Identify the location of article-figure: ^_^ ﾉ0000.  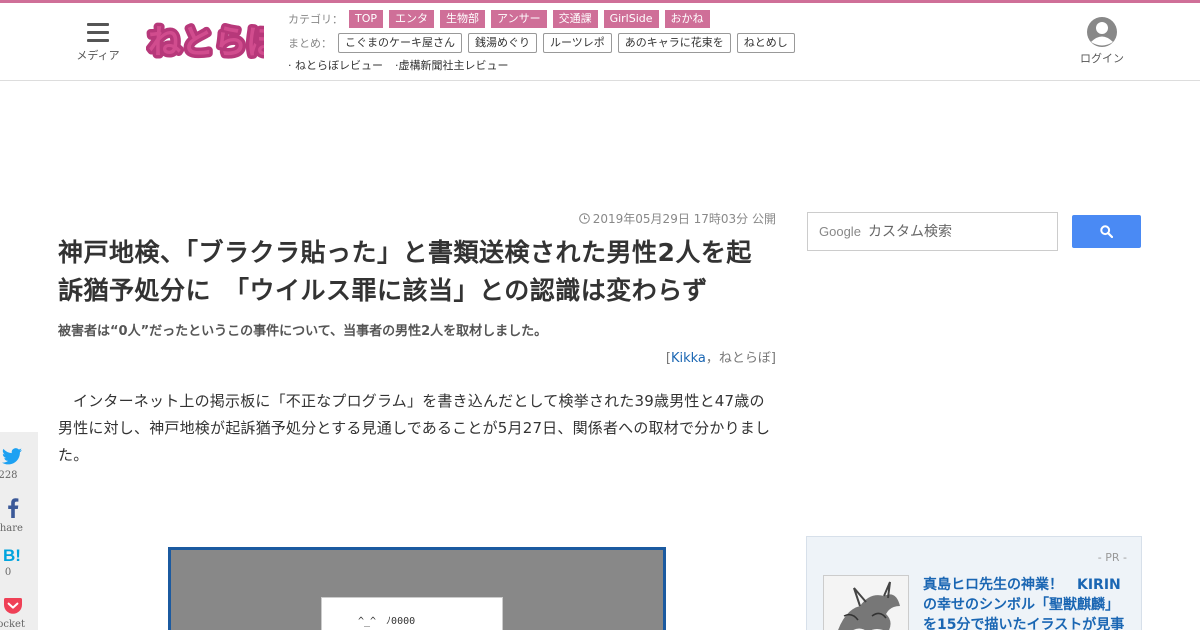
(417, 588).